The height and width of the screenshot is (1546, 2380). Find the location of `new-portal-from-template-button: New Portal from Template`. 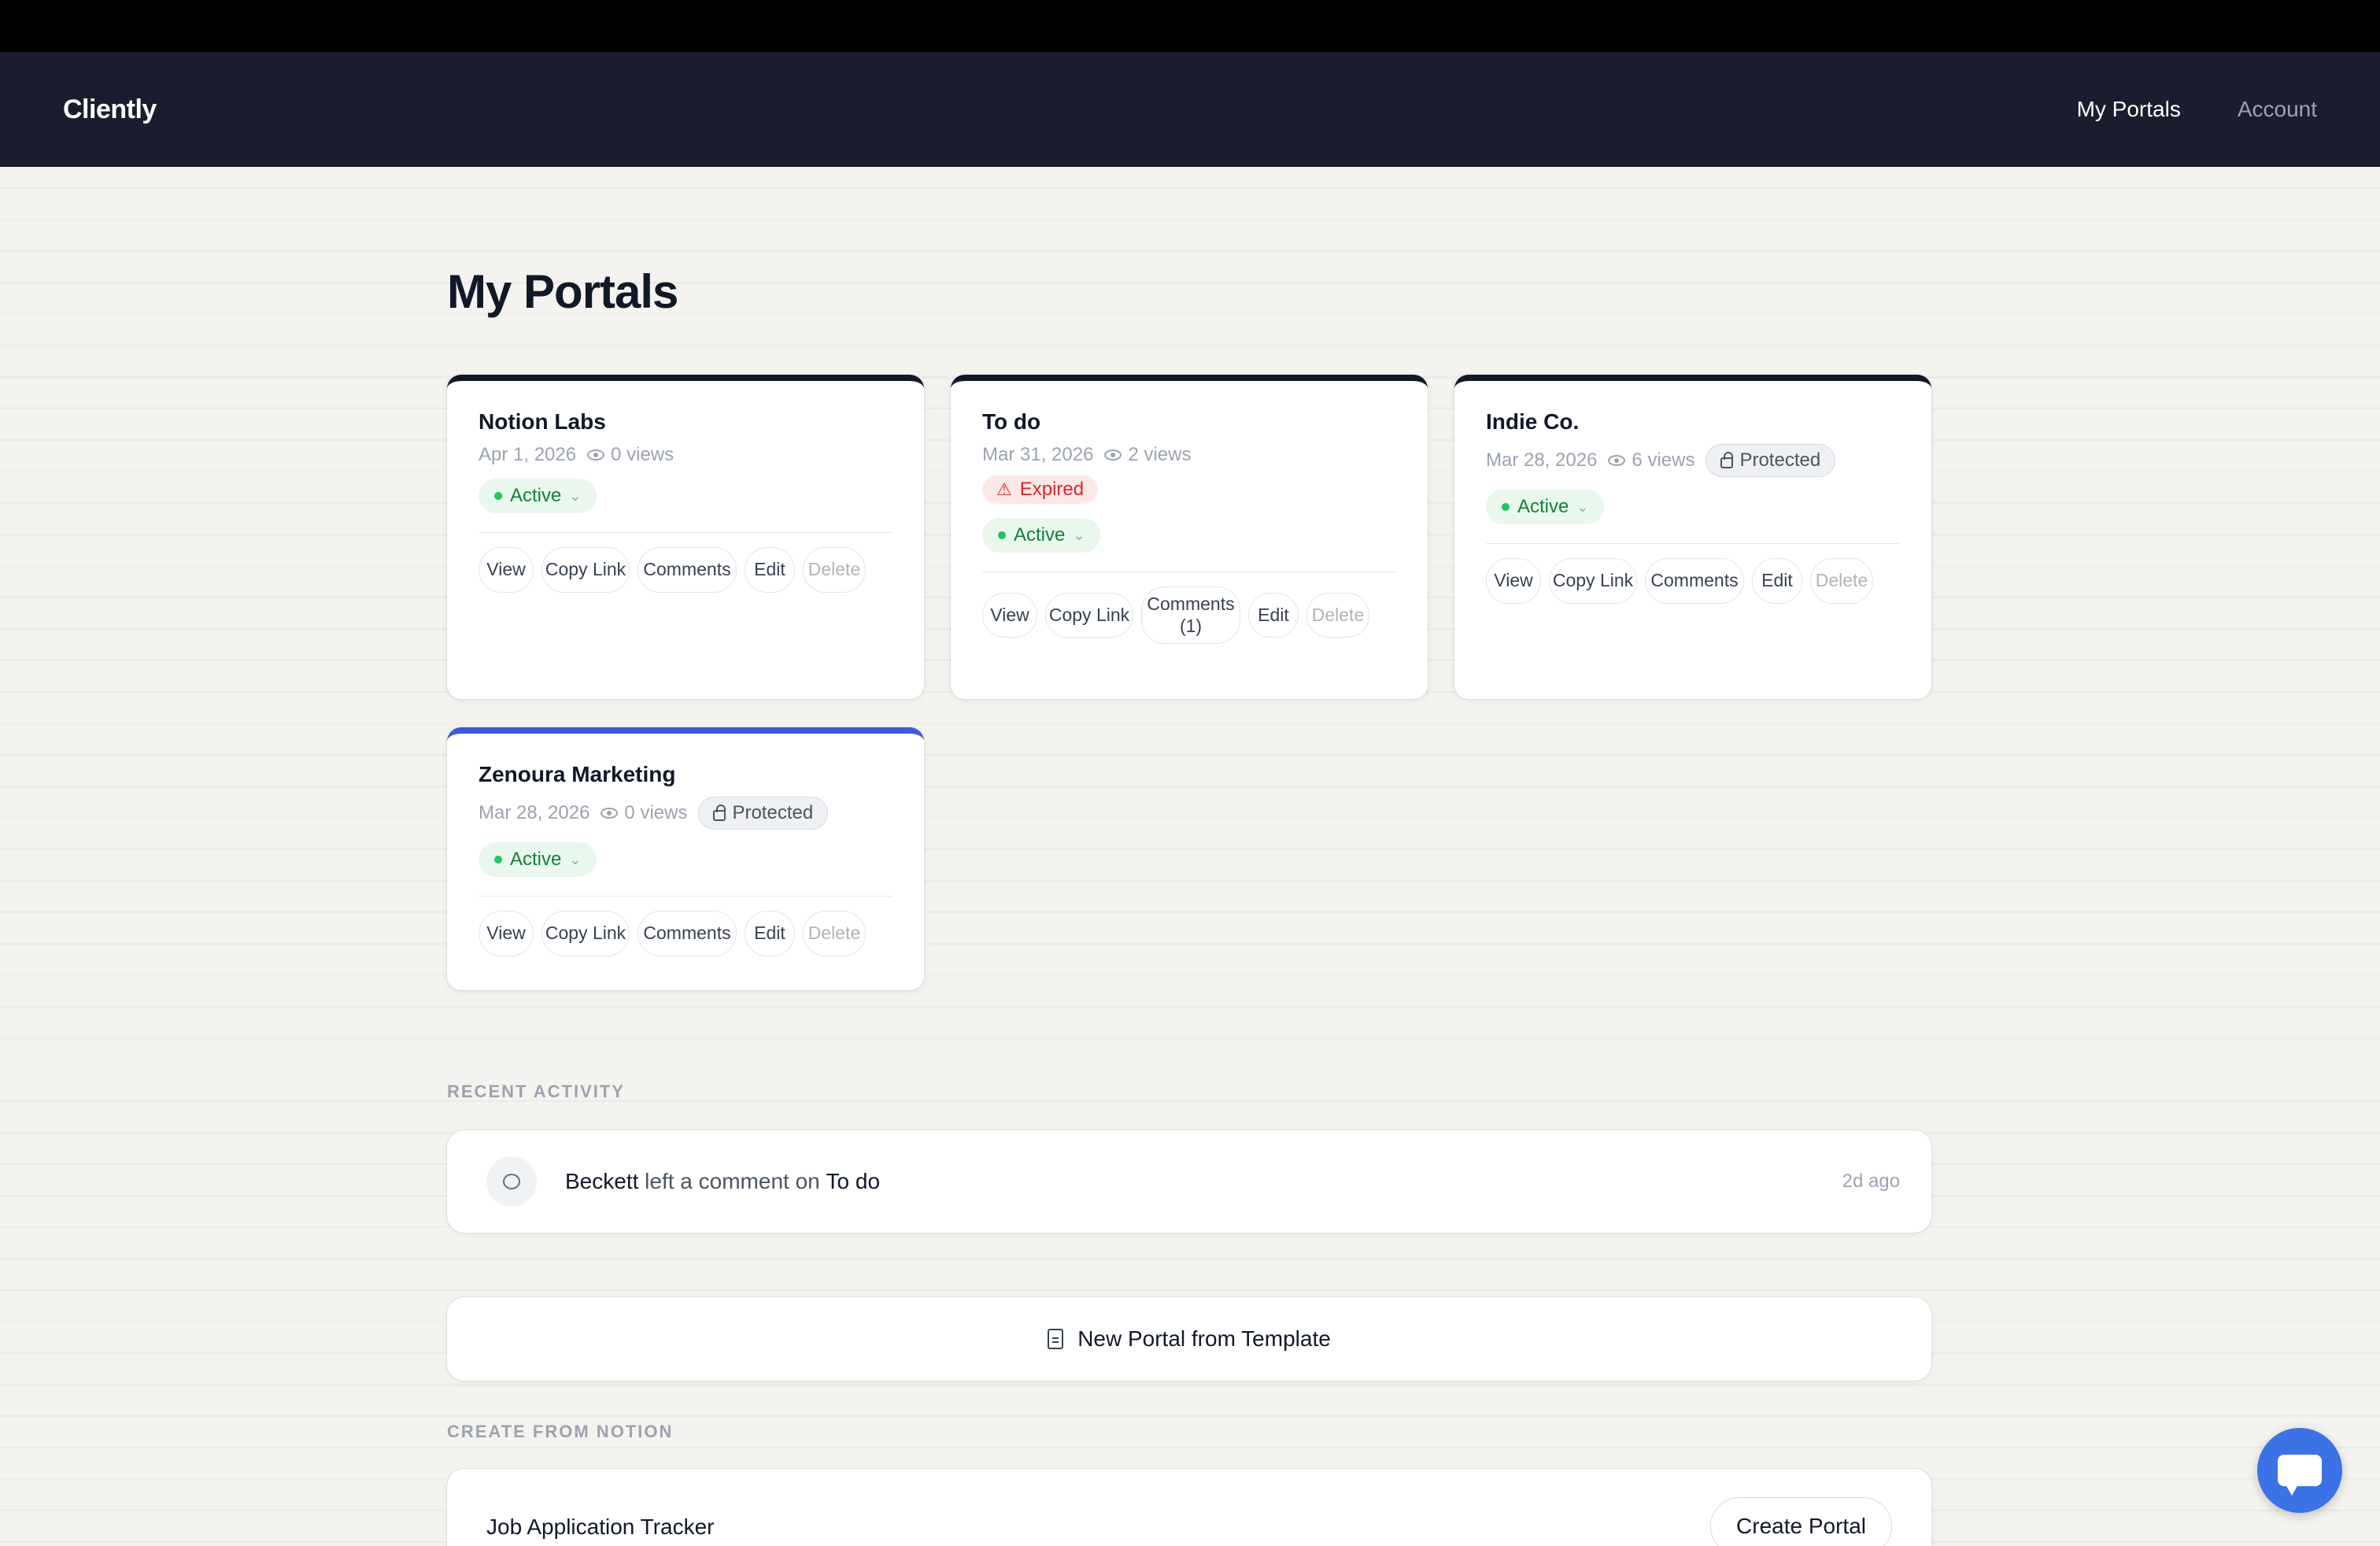

new-portal-from-template-button: New Portal from Template is located at coordinates (1189, 1339).